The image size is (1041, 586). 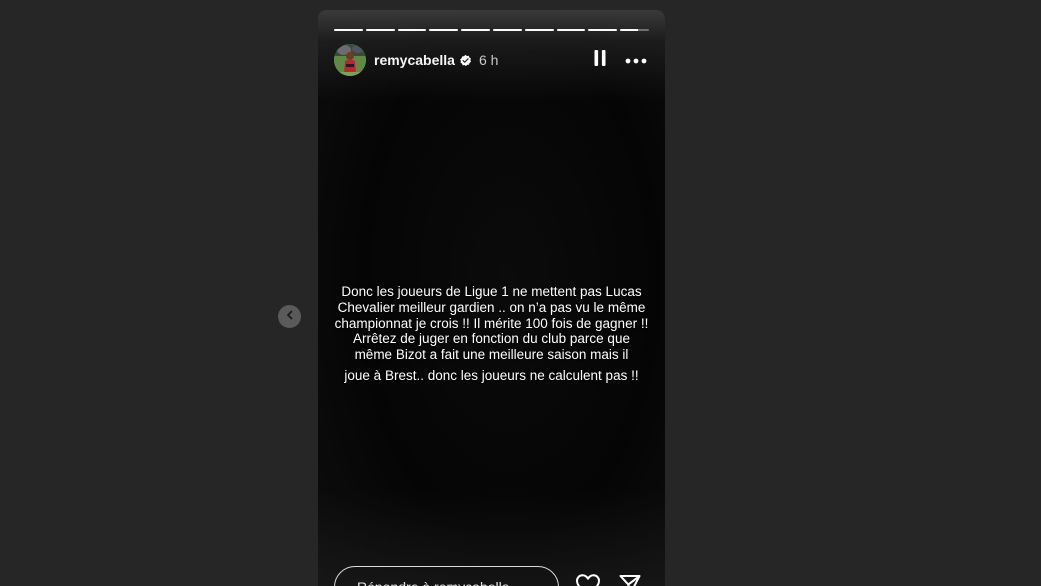 I want to click on pause-button, so click(x=600, y=60).